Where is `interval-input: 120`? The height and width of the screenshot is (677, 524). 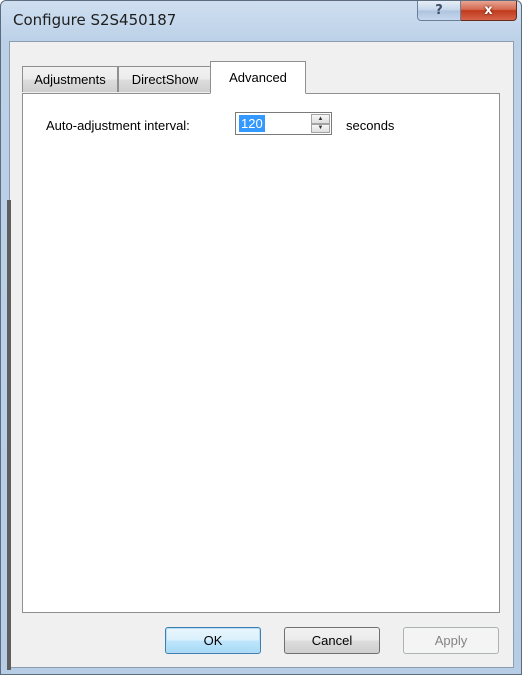
interval-input: 120 is located at coordinates (252, 123).